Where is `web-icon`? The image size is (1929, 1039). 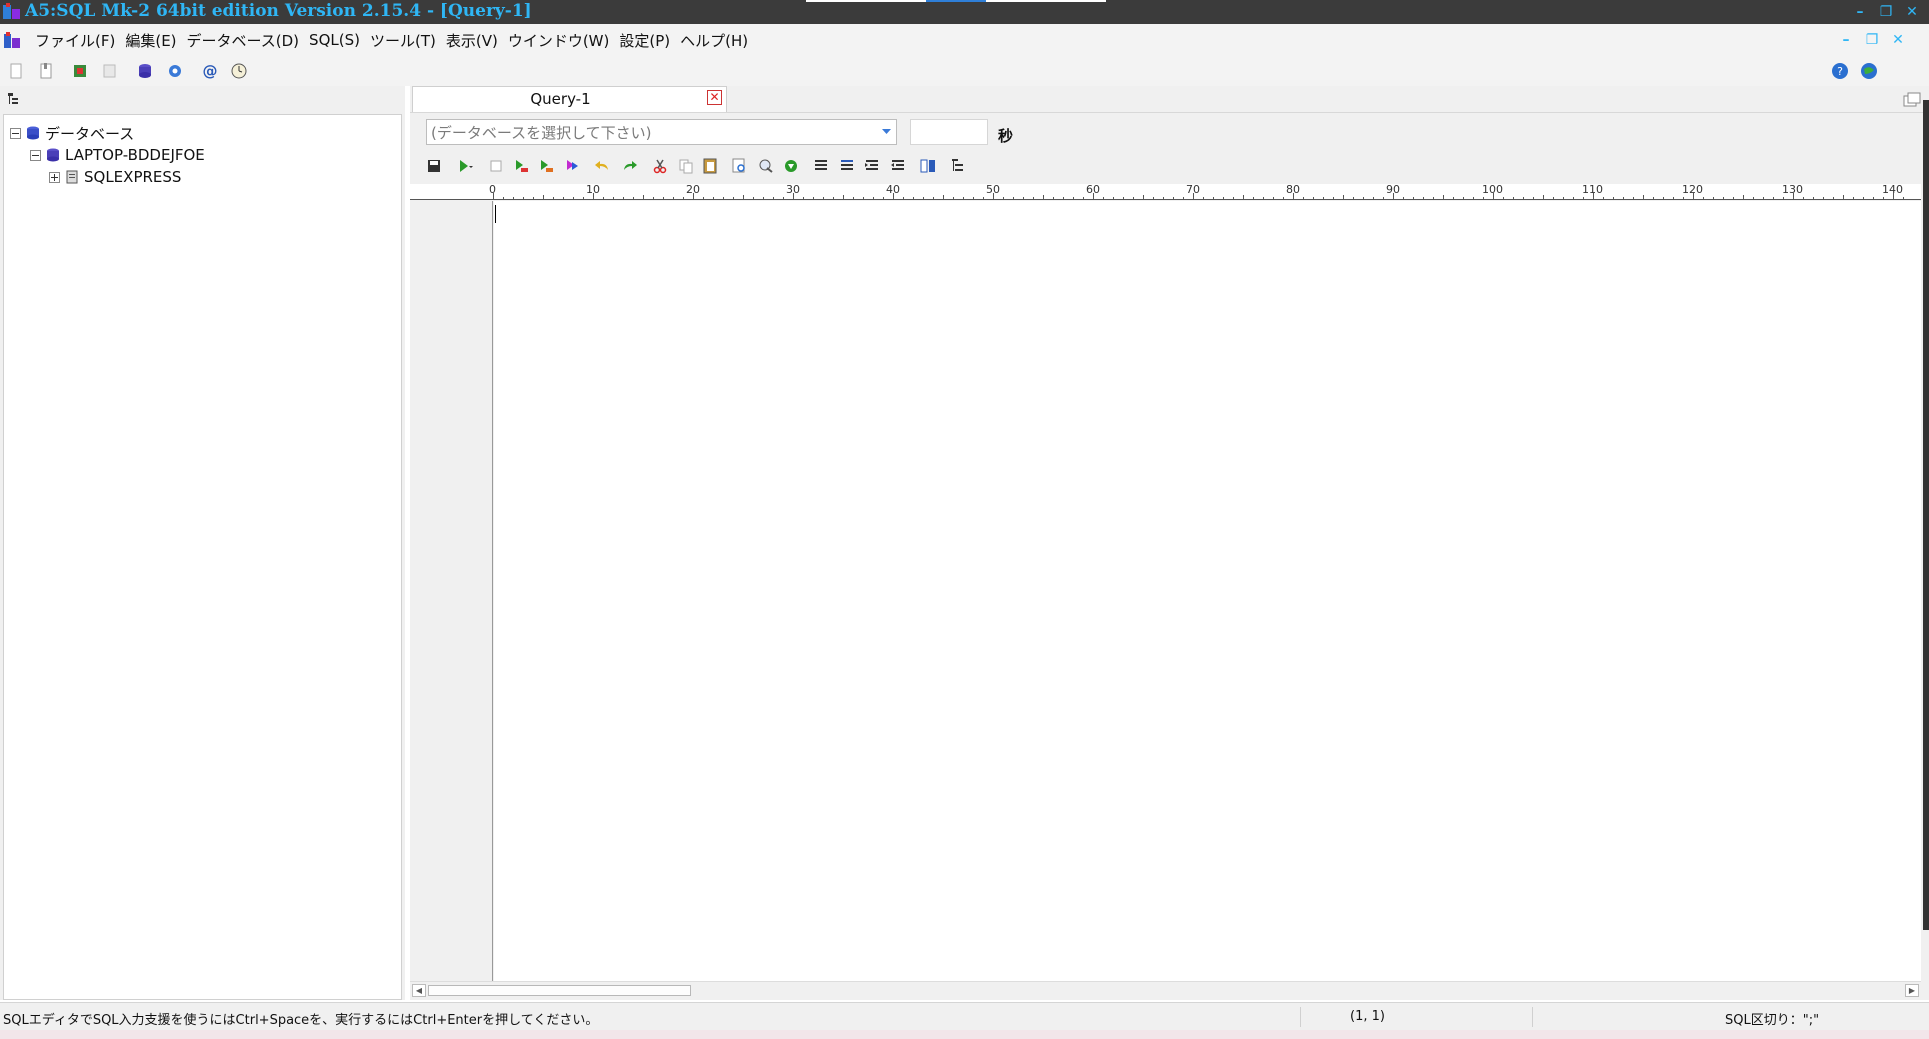
web-icon is located at coordinates (1869, 71).